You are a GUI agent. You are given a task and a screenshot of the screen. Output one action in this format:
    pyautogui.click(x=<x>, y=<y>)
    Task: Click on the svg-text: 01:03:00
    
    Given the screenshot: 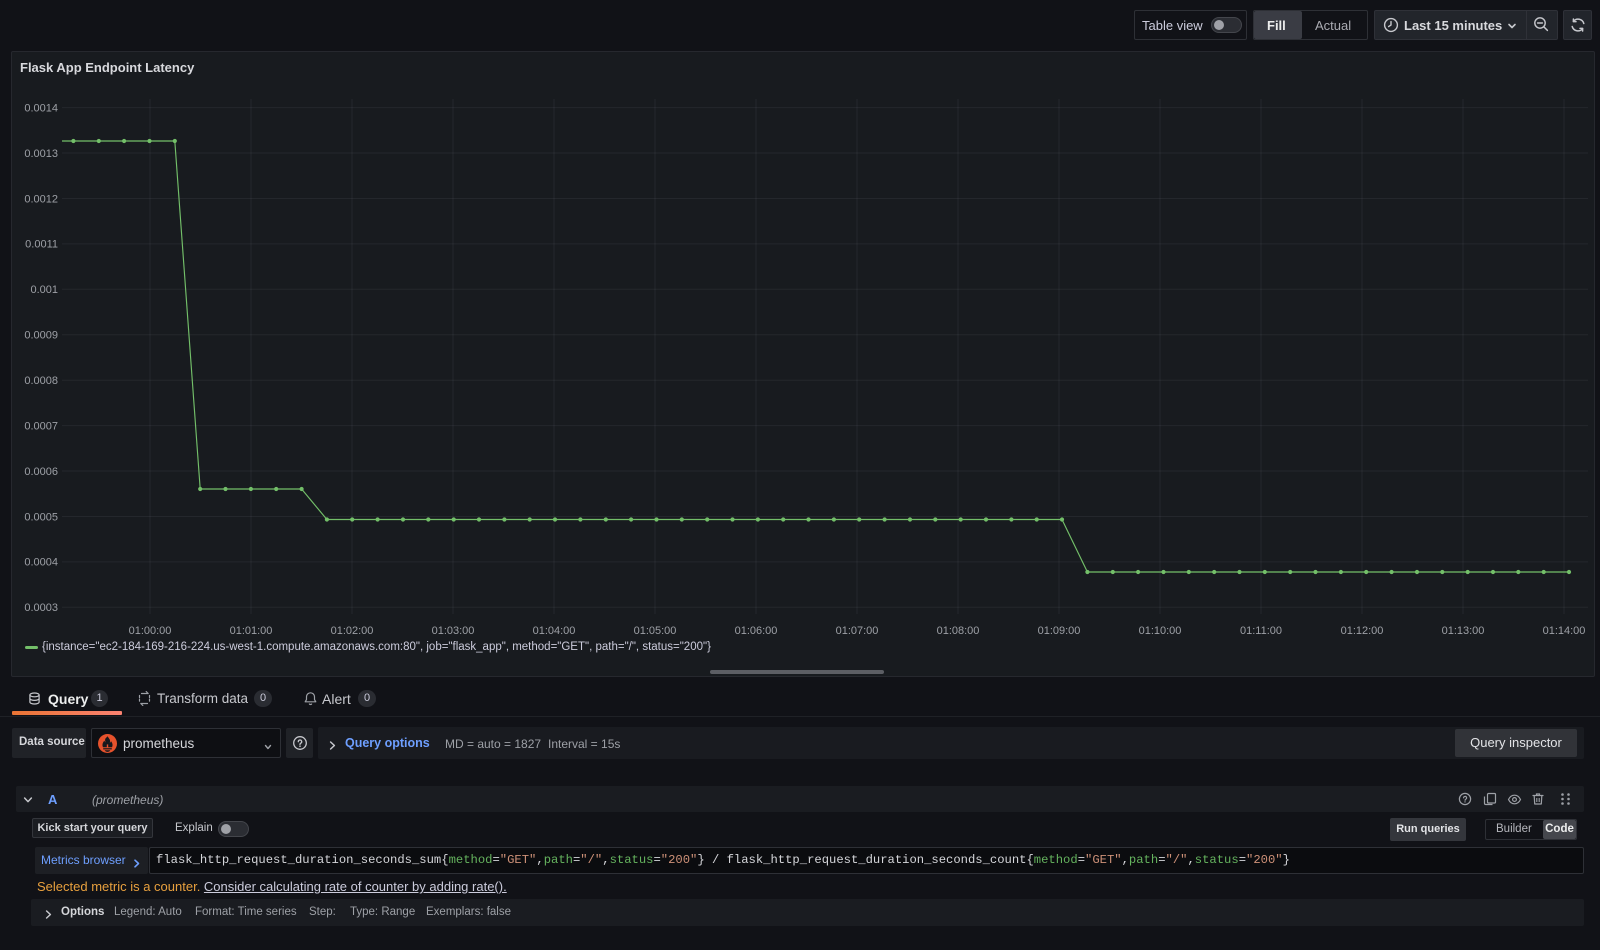 What is the action you would take?
    pyautogui.click(x=453, y=631)
    